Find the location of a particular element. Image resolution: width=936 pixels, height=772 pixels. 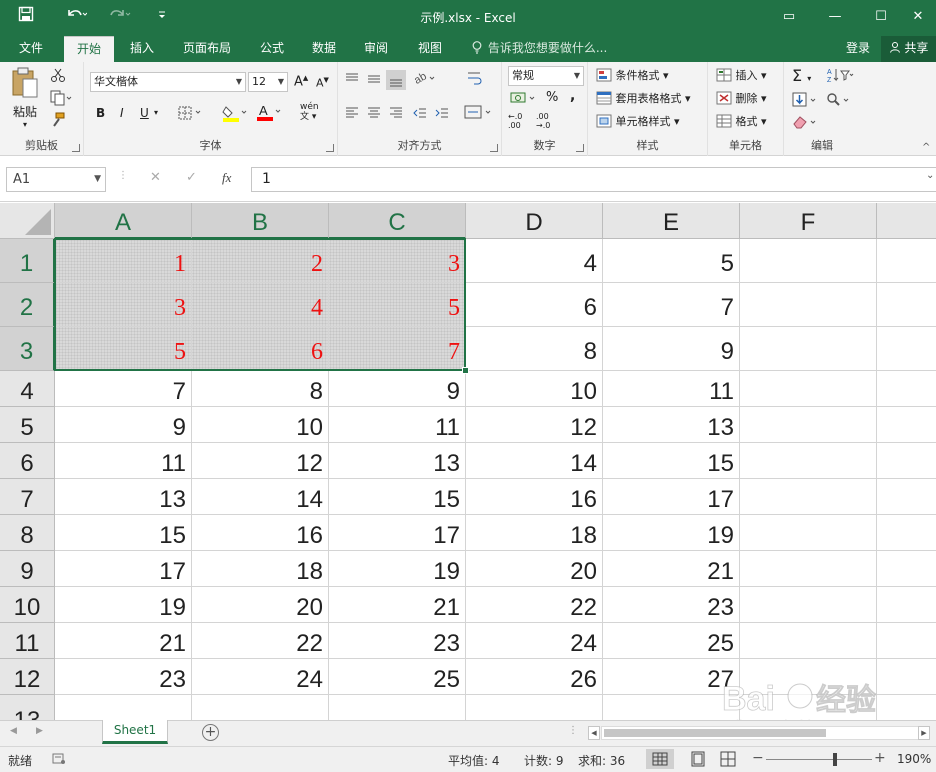

cell-e9: 21 is located at coordinates (671, 569).